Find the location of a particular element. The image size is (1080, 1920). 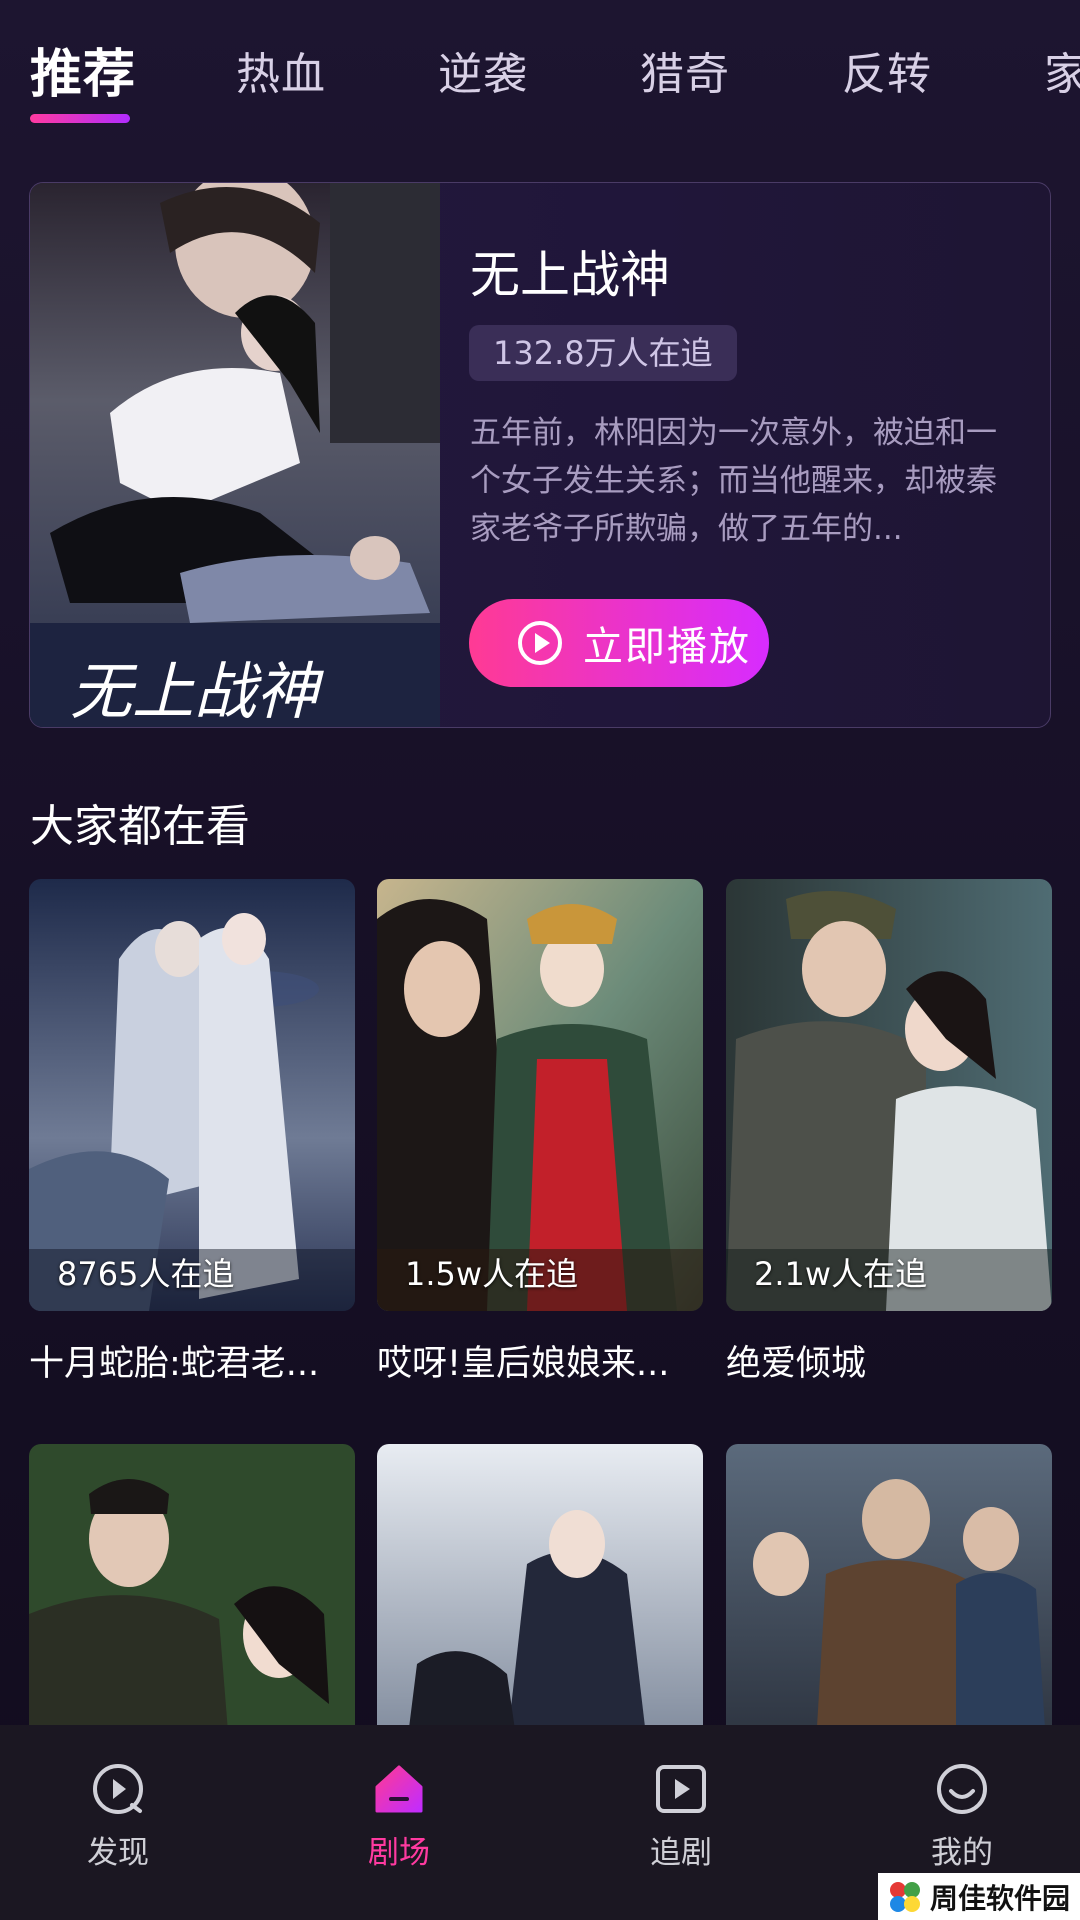

nav-theater-label: 剧场 is located at coordinates (399, 1853).